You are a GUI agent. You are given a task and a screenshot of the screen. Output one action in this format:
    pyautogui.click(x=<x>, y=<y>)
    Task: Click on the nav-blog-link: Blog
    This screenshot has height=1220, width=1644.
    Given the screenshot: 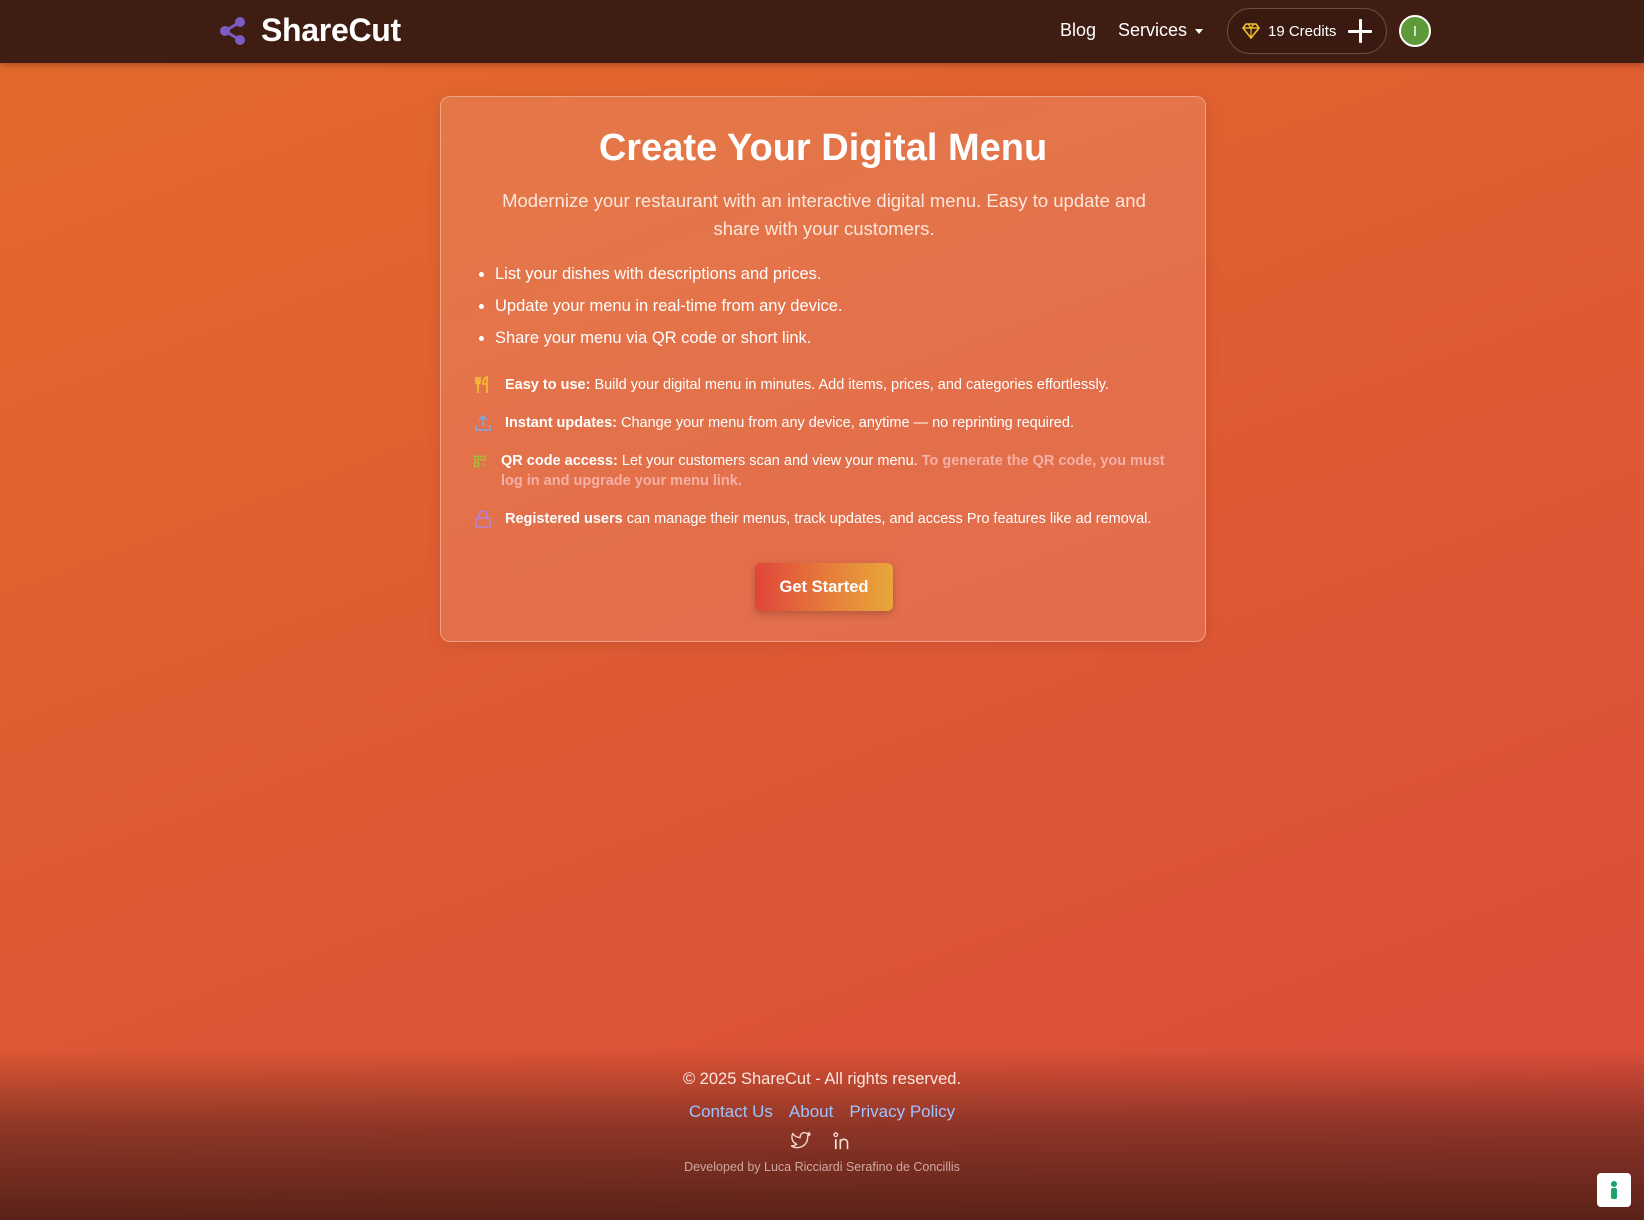 What is the action you would take?
    pyautogui.click(x=1078, y=30)
    